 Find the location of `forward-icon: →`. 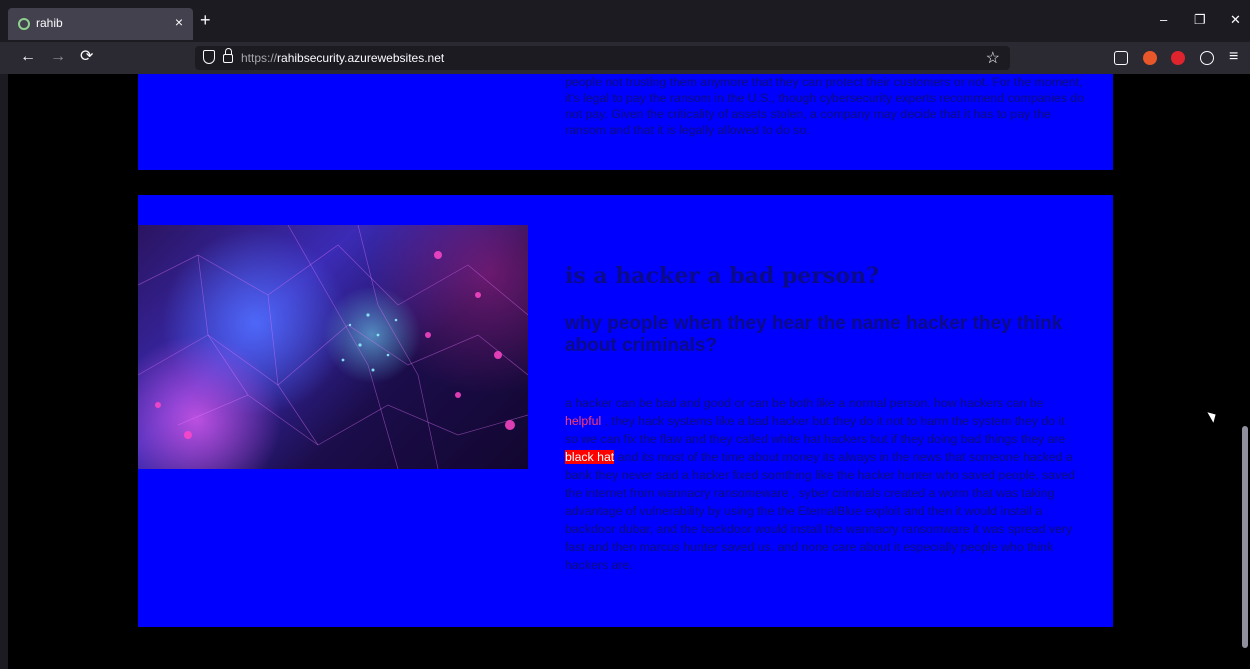

forward-icon: → is located at coordinates (58, 57).